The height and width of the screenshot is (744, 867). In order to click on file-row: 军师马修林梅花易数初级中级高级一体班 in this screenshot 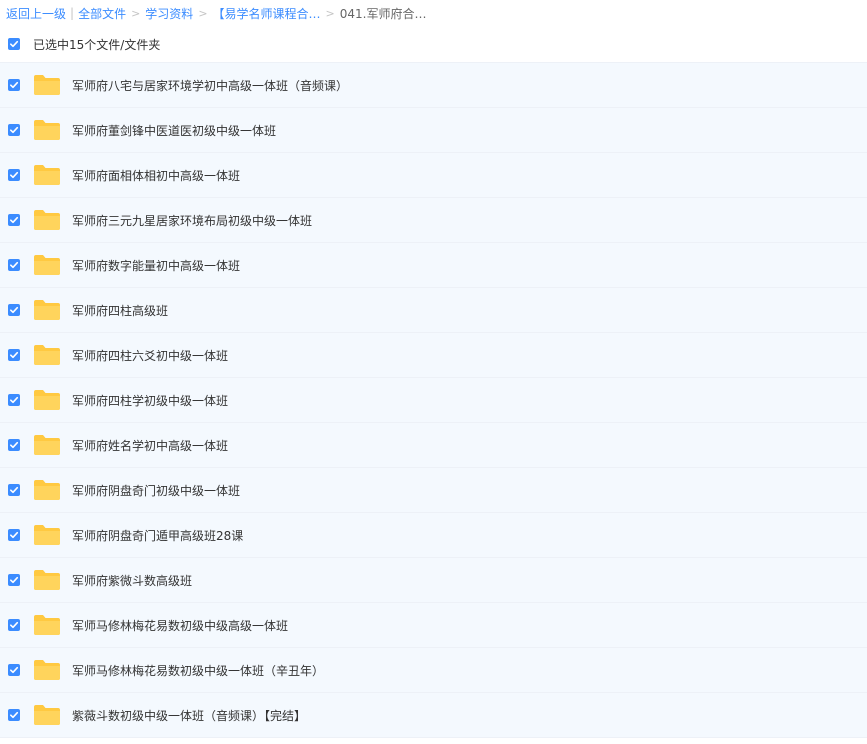, I will do `click(433, 624)`.